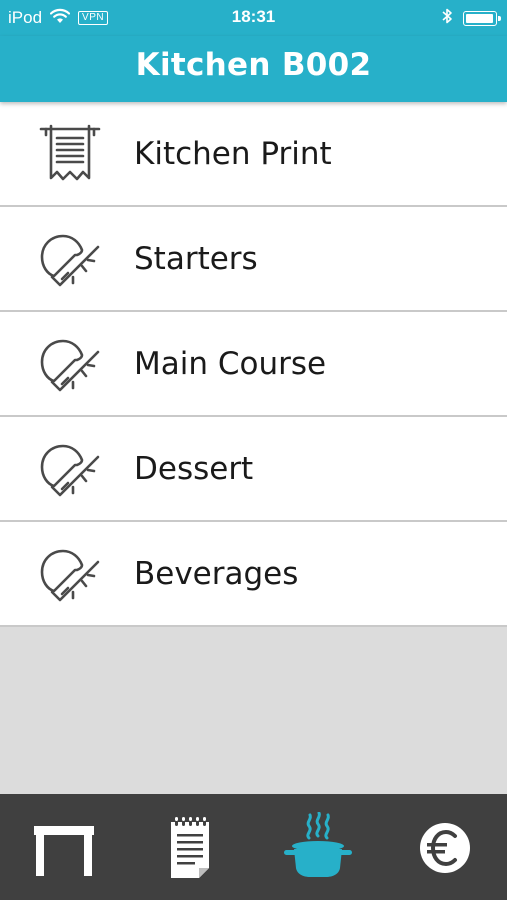  I want to click on menu-item-label: Beverages, so click(216, 574).